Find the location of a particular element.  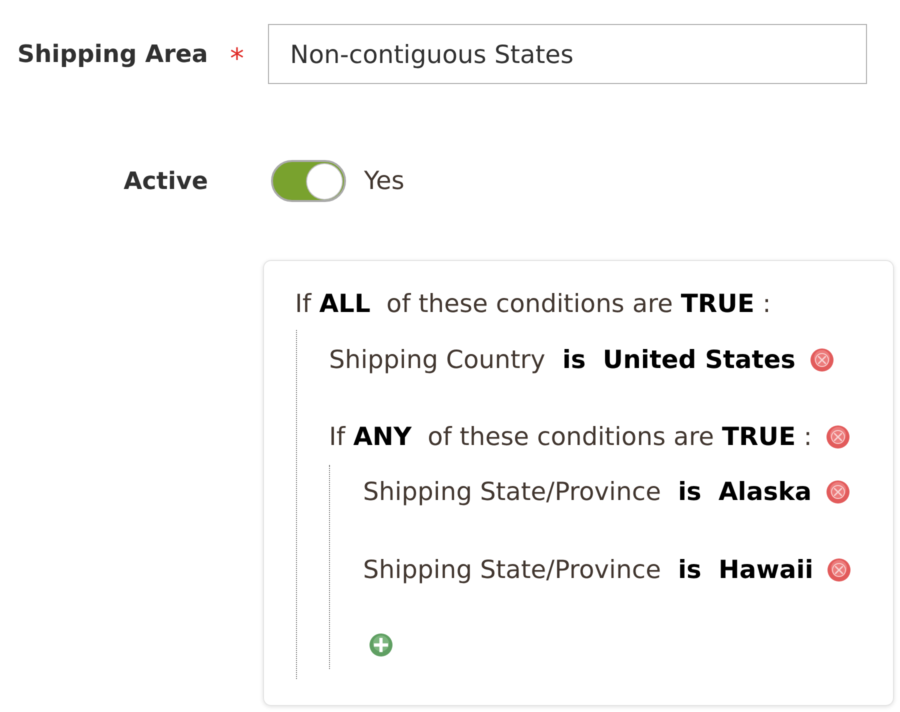

aggregator-link: ALL is located at coordinates (344, 304).